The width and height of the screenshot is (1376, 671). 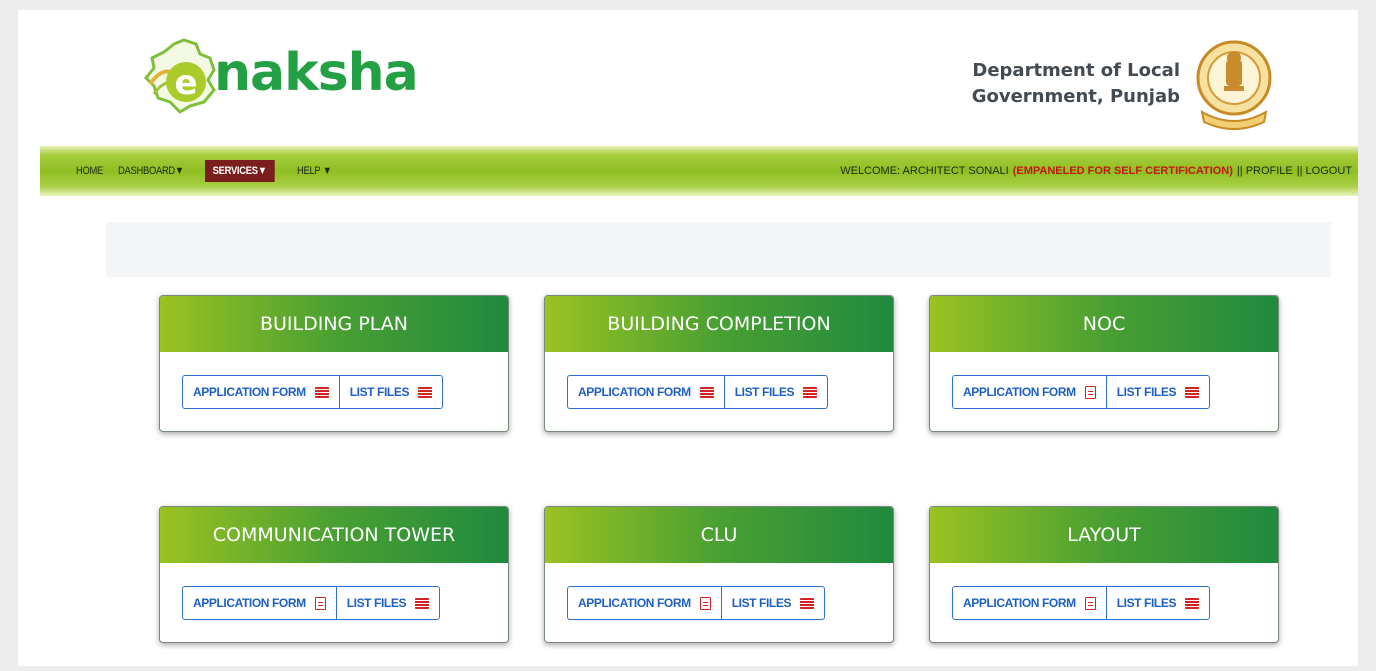 I want to click on service-card-clu: CLU APPLICATION FORM LIST FILES, so click(x=719, y=574).